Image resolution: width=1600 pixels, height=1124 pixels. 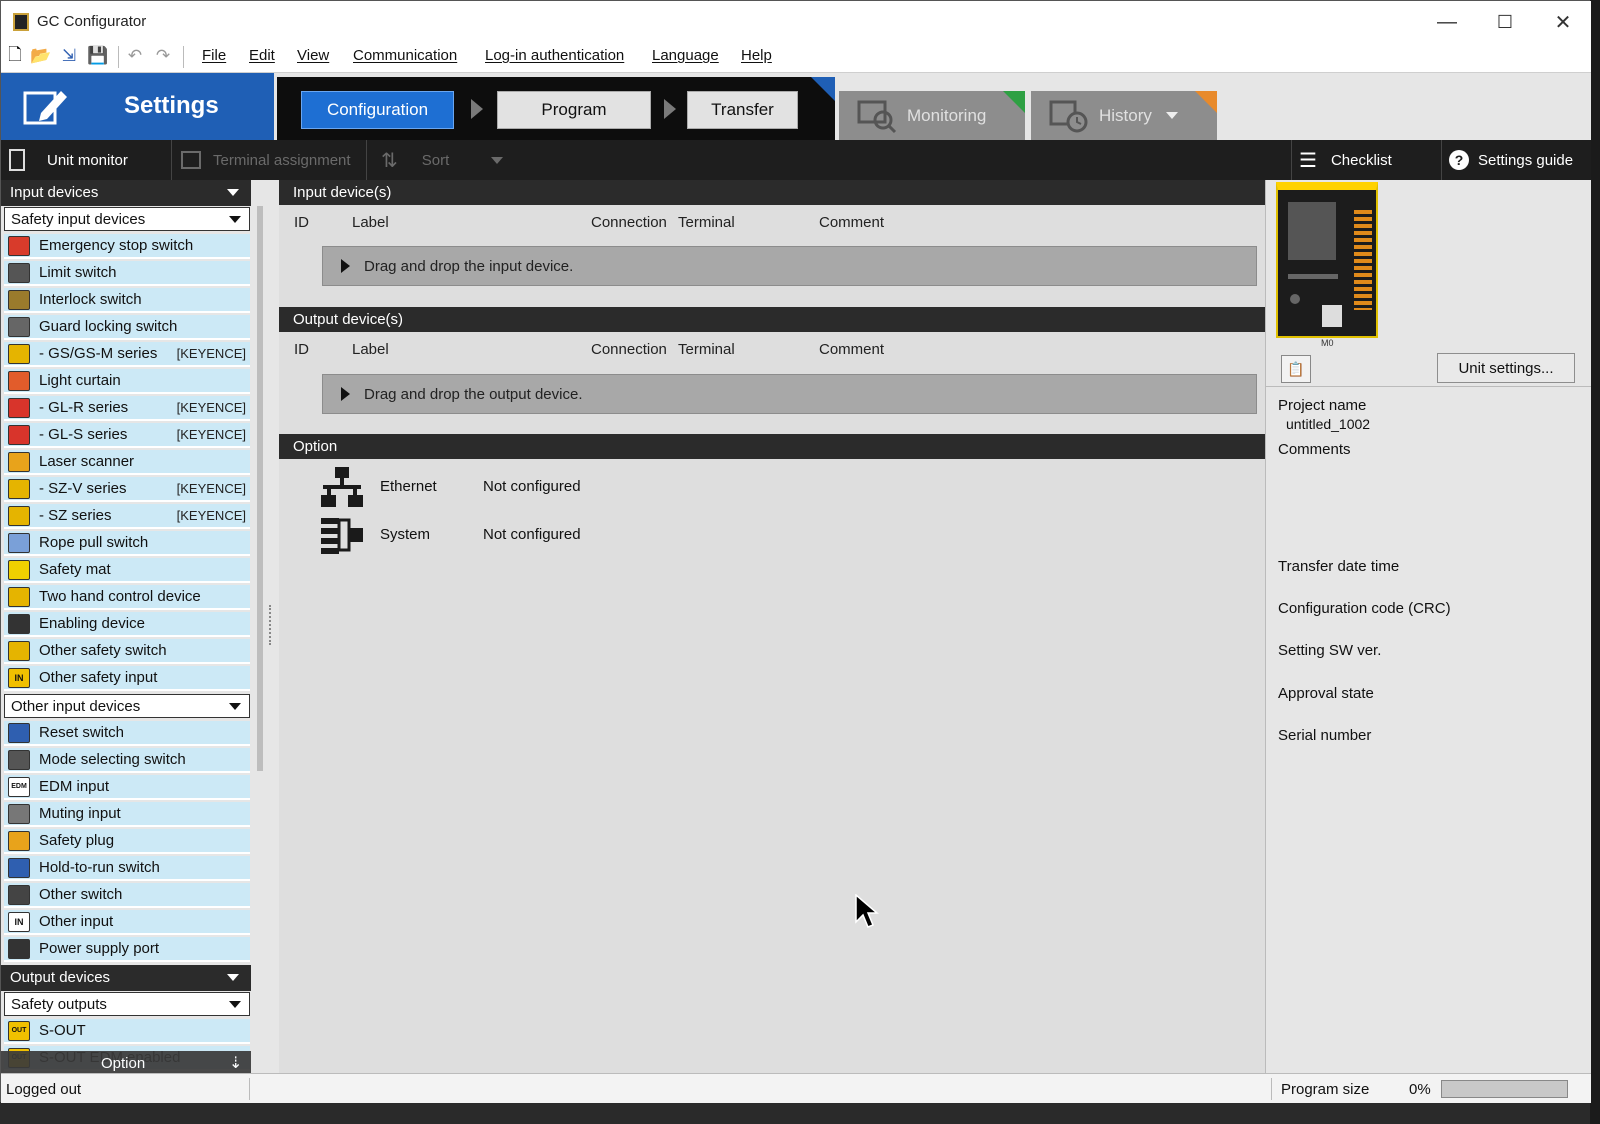 What do you see at coordinates (408, 486) in the screenshot?
I see `option-ethernet-name: Ethernet` at bounding box center [408, 486].